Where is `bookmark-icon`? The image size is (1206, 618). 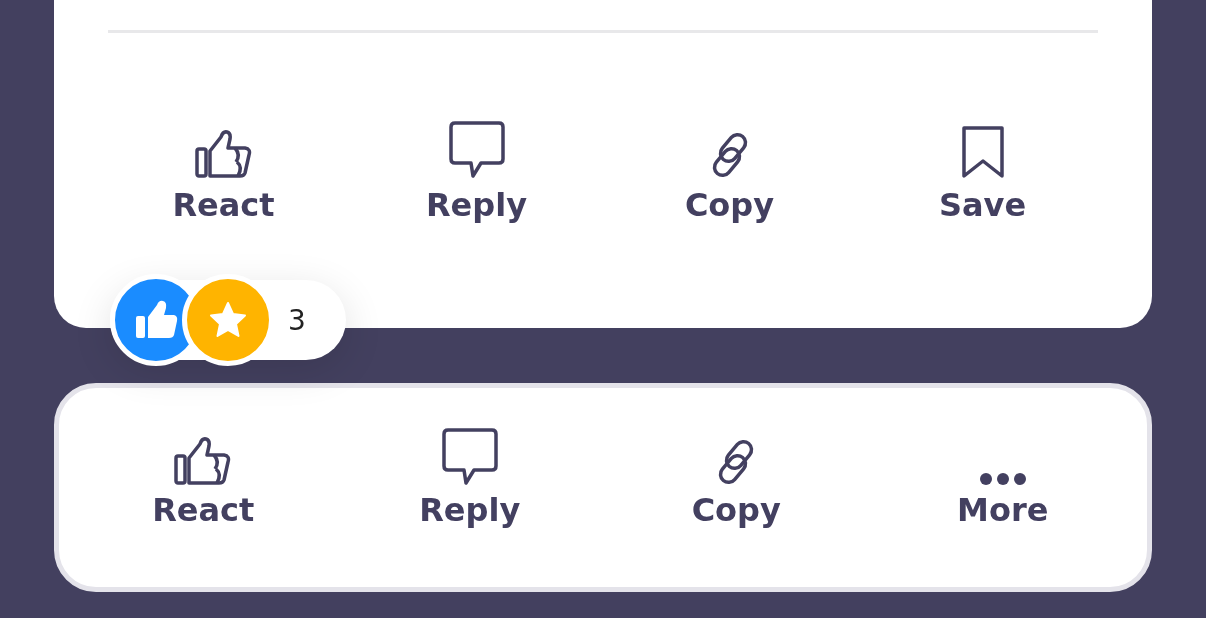
bookmark-icon is located at coordinates (982, 152).